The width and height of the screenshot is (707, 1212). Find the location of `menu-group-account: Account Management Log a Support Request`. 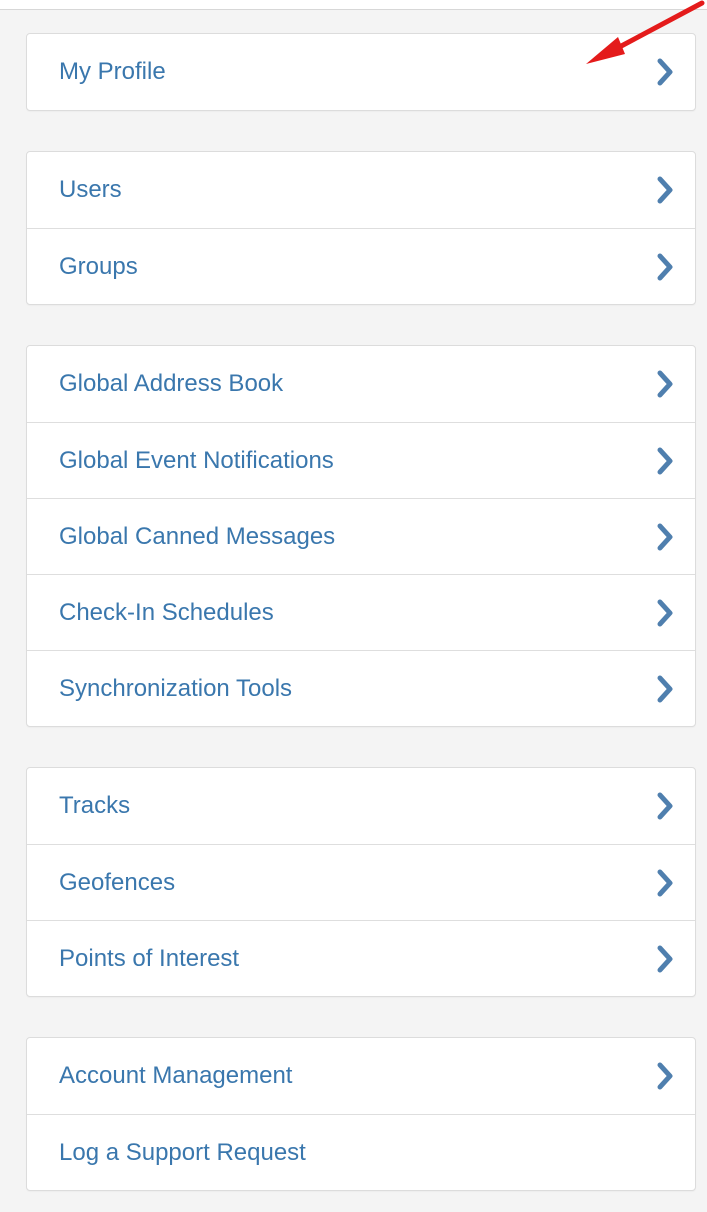

menu-group-account: Account Management Log a Support Request is located at coordinates (361, 1114).